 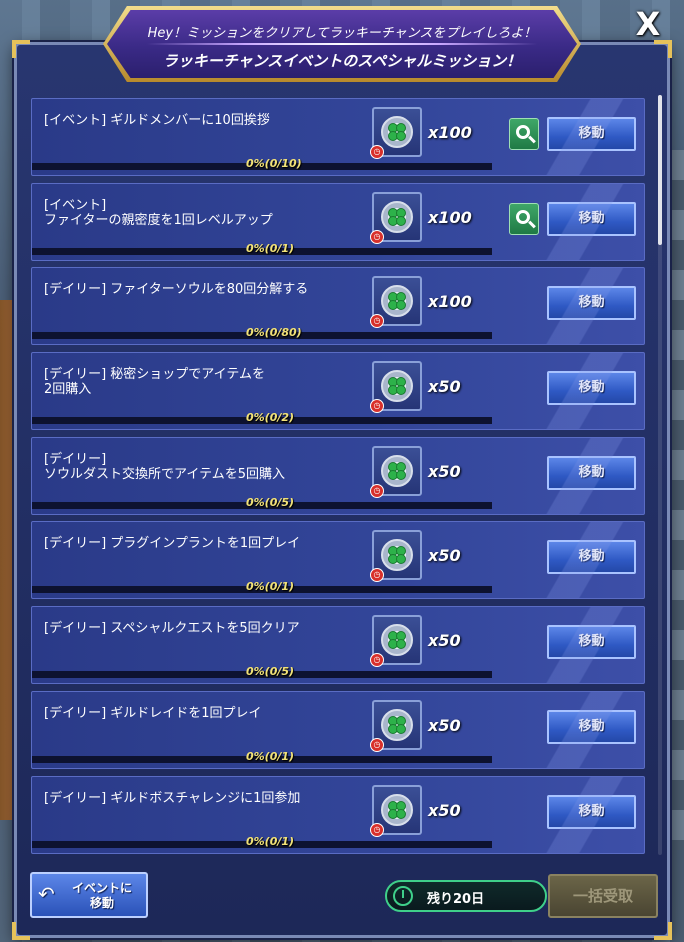 I want to click on header-subtitle: Hey！ミッションをクリアしてラッキーチャンスをプレイしろよ！, so click(x=342, y=33).